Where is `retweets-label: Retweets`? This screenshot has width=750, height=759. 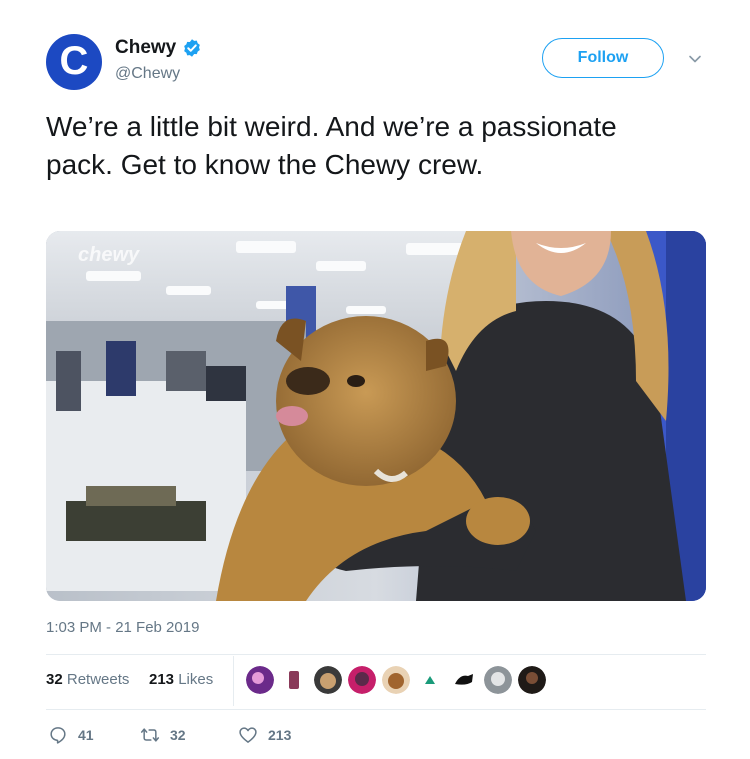 retweets-label: Retweets is located at coordinates (98, 679).